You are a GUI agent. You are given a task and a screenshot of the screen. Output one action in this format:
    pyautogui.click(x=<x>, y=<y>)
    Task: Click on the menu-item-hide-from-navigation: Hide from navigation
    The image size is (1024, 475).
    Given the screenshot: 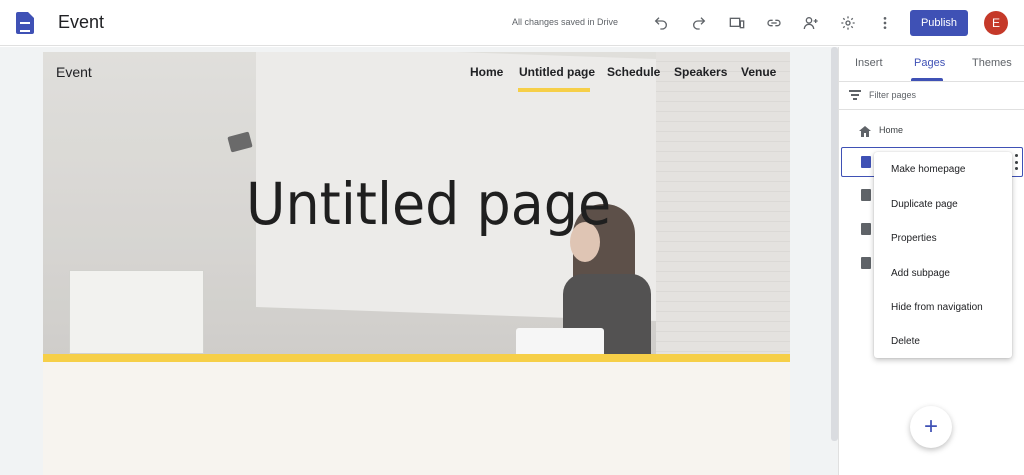 What is the action you would take?
    pyautogui.click(x=943, y=307)
    